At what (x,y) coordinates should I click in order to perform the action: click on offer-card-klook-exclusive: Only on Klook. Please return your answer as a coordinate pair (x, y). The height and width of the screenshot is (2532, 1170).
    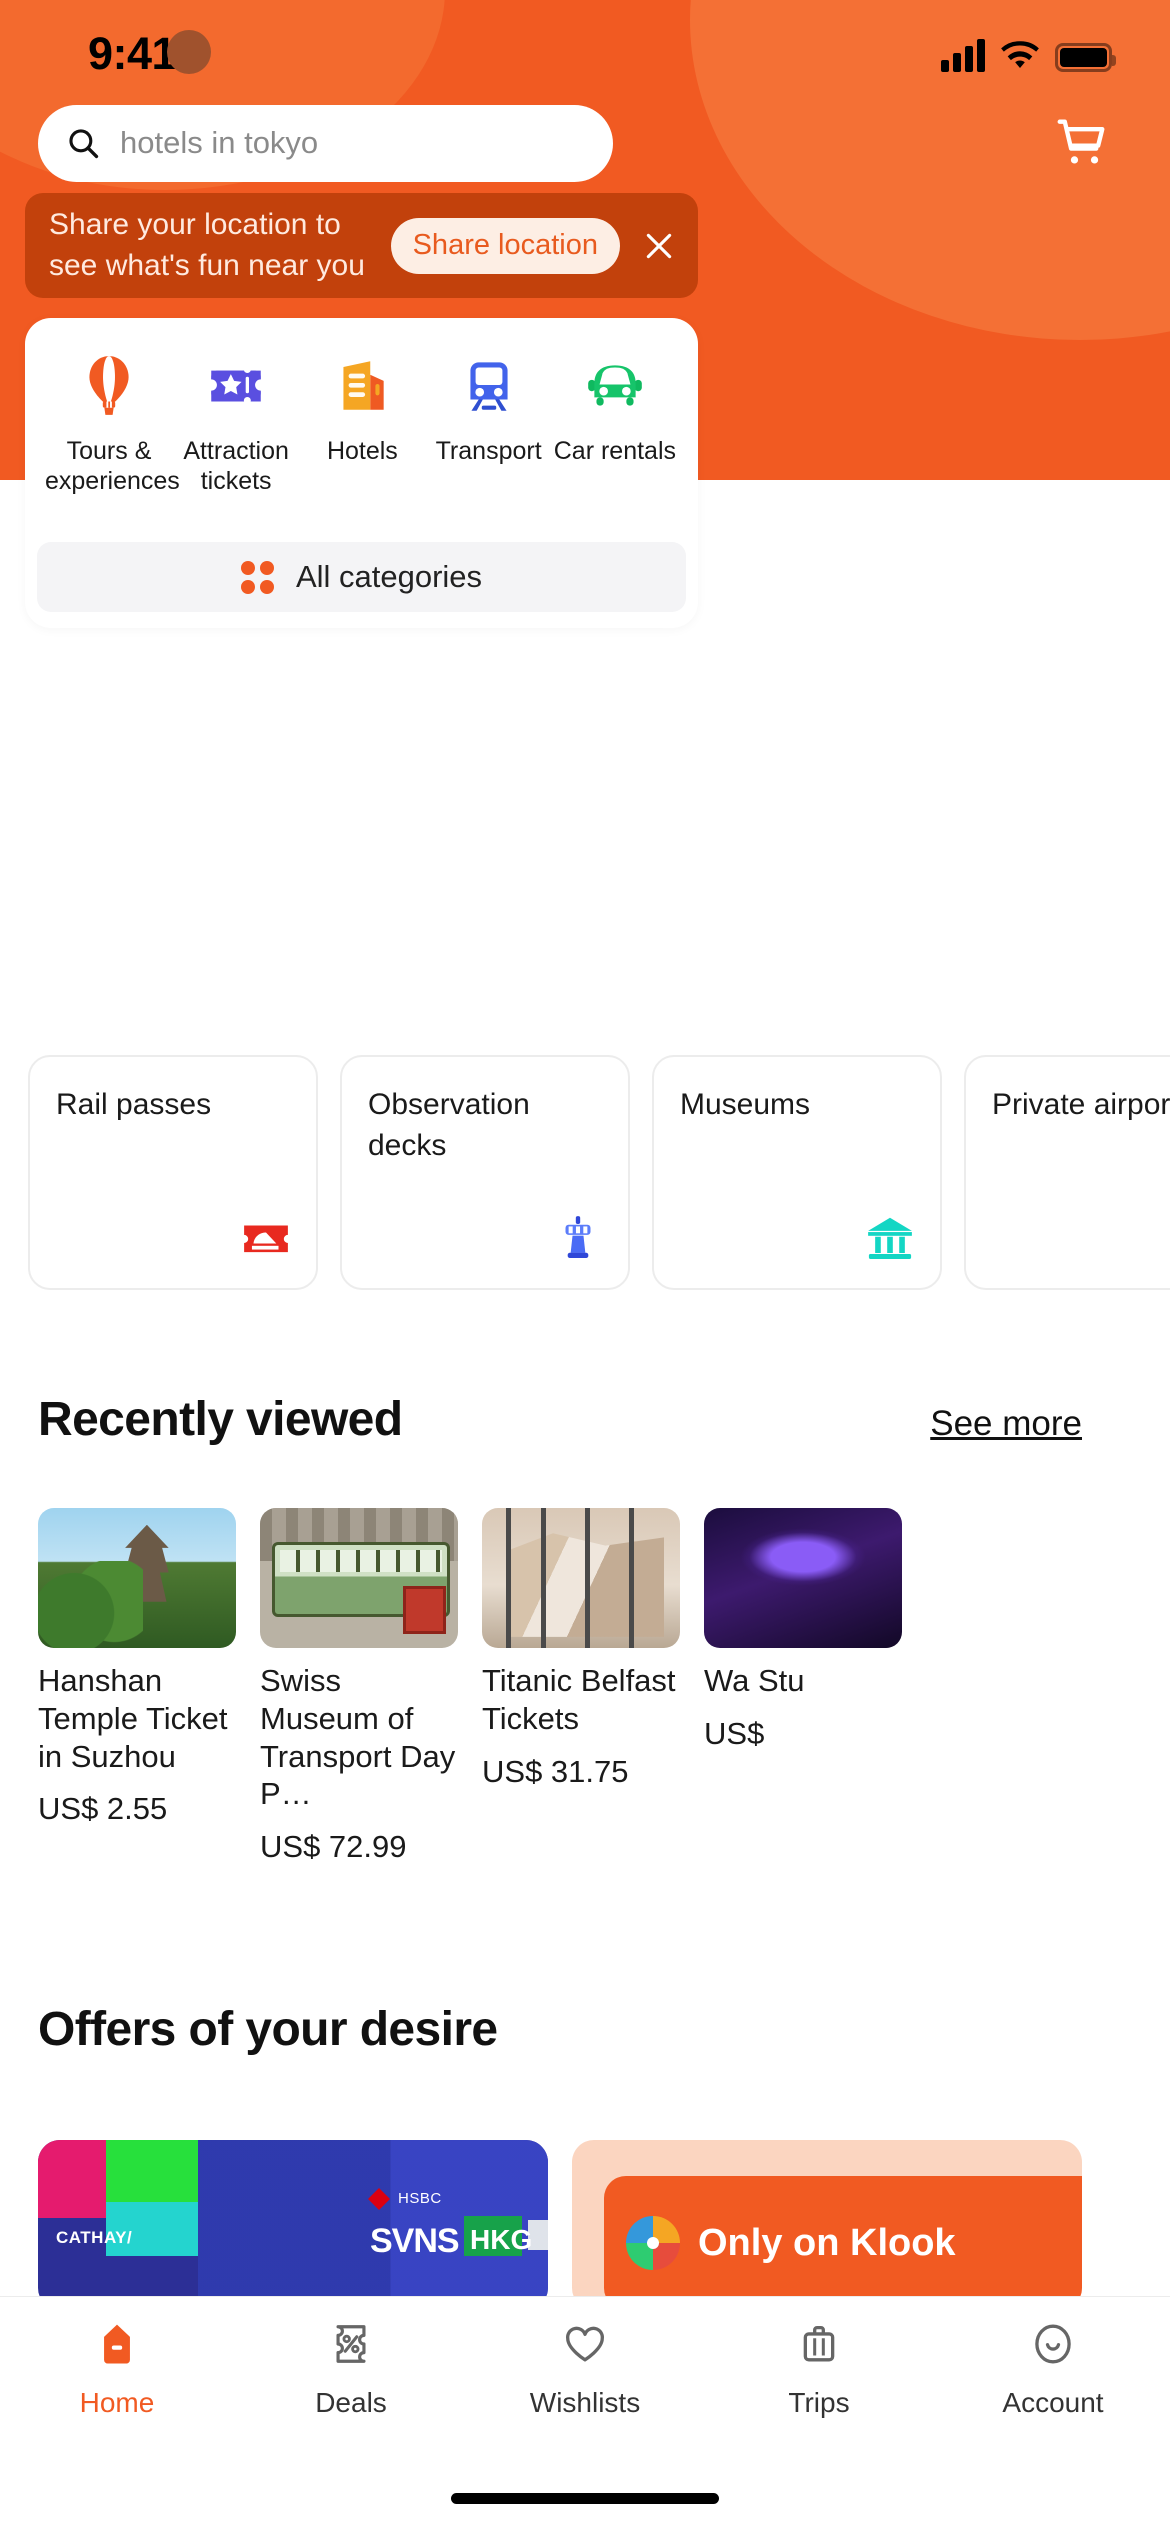
    Looking at the image, I should click on (827, 2225).